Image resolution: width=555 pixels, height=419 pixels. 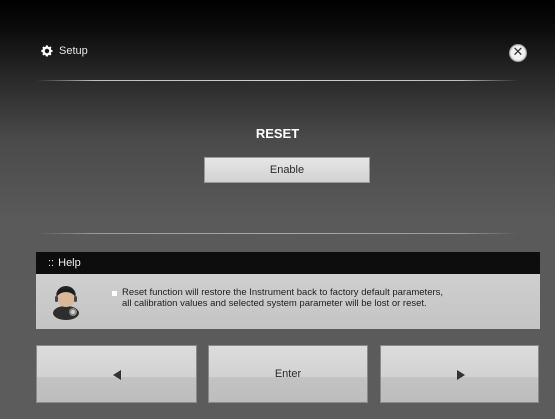 What do you see at coordinates (287, 170) in the screenshot?
I see `enable-button: Enable` at bounding box center [287, 170].